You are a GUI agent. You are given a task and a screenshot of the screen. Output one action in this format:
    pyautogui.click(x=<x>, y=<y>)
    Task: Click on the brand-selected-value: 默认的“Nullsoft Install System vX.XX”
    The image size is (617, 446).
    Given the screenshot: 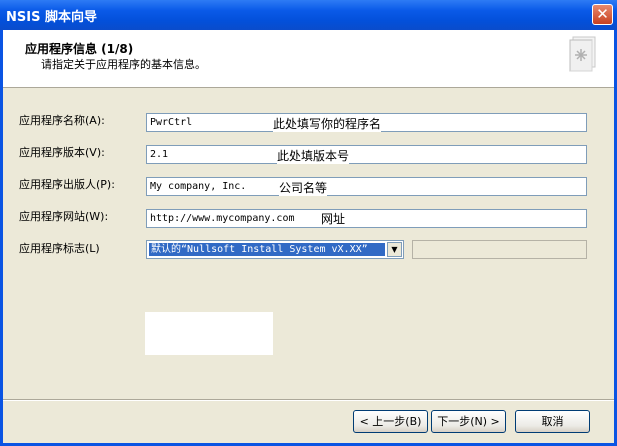 What is the action you would take?
    pyautogui.click(x=267, y=249)
    